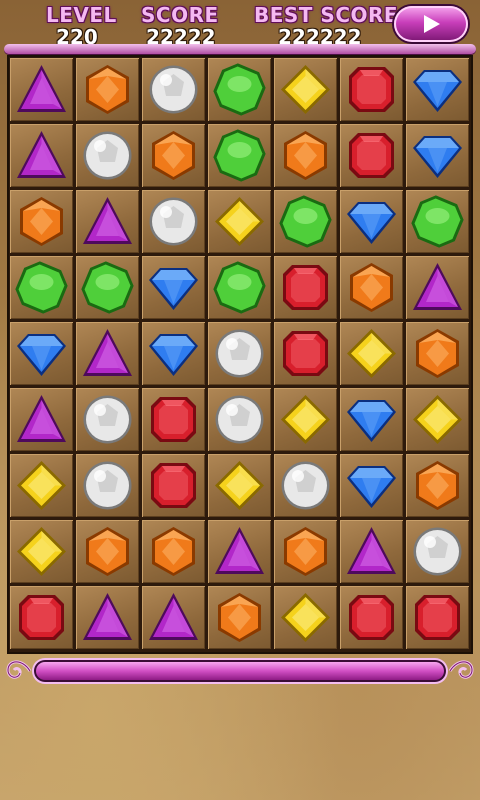 The image size is (480, 800). I want to click on score-label: SCORE, so click(180, 15).